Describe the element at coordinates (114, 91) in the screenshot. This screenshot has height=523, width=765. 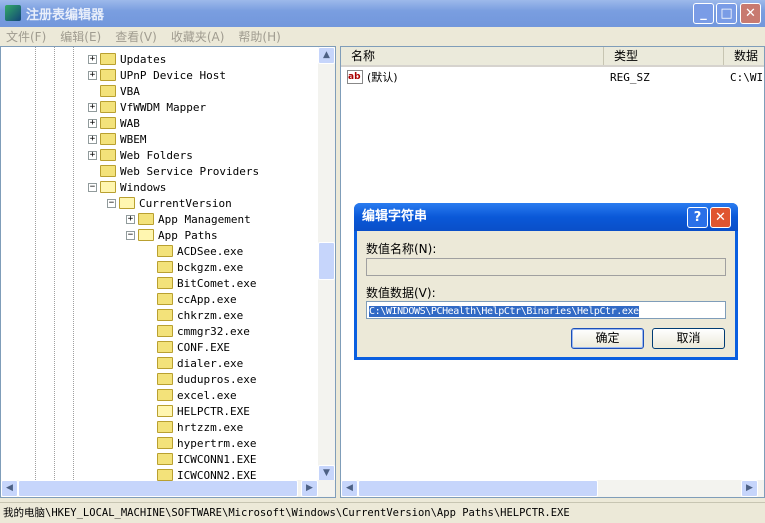
I see `tree-item: VBA` at that location.